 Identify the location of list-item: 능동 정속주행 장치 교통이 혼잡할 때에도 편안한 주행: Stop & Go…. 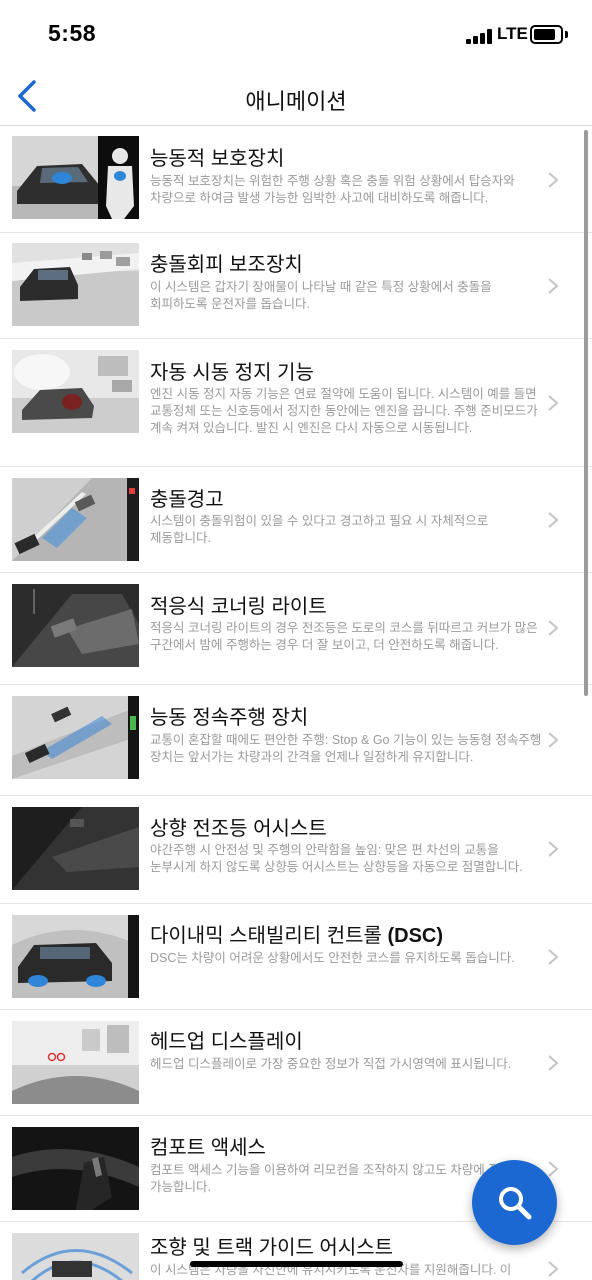
(296, 740).